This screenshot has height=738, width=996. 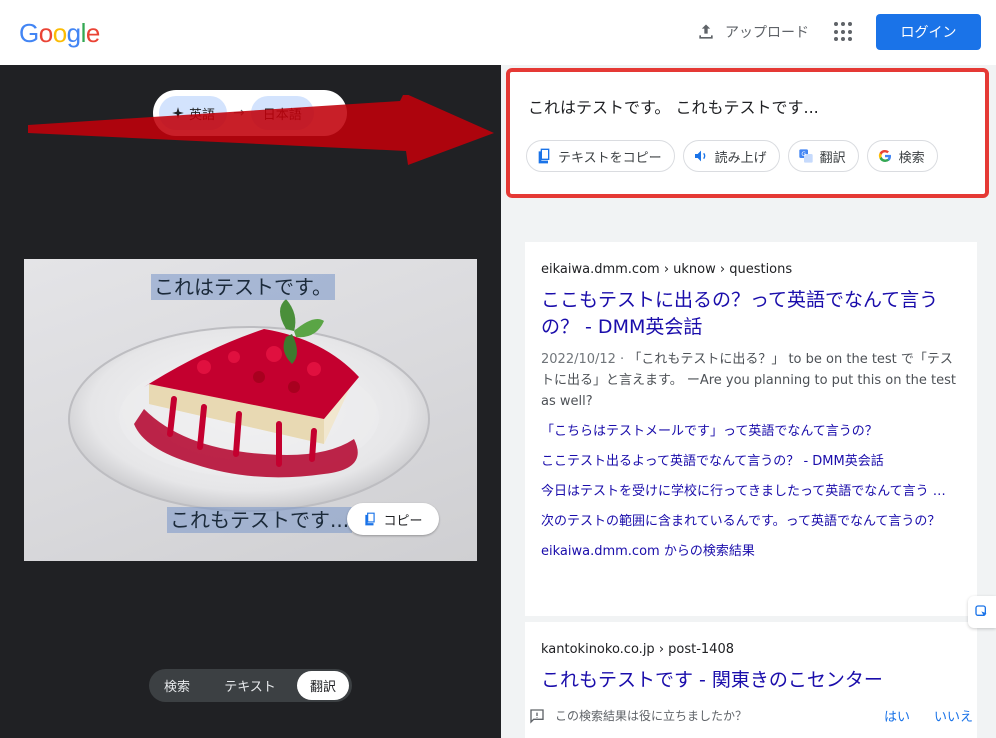 What do you see at coordinates (897, 715) in the screenshot?
I see `feedback-yes-button: はい` at bounding box center [897, 715].